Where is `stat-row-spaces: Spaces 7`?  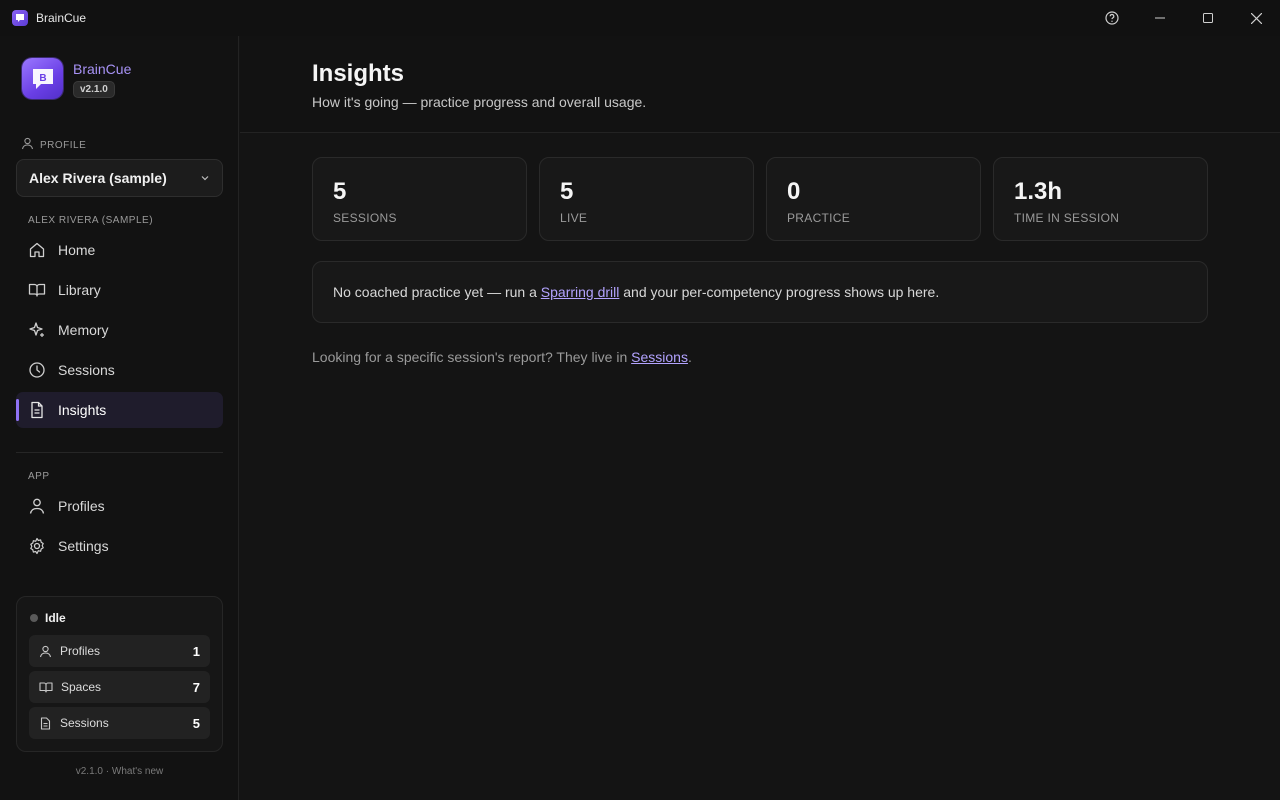 stat-row-spaces: Spaces 7 is located at coordinates (119, 687).